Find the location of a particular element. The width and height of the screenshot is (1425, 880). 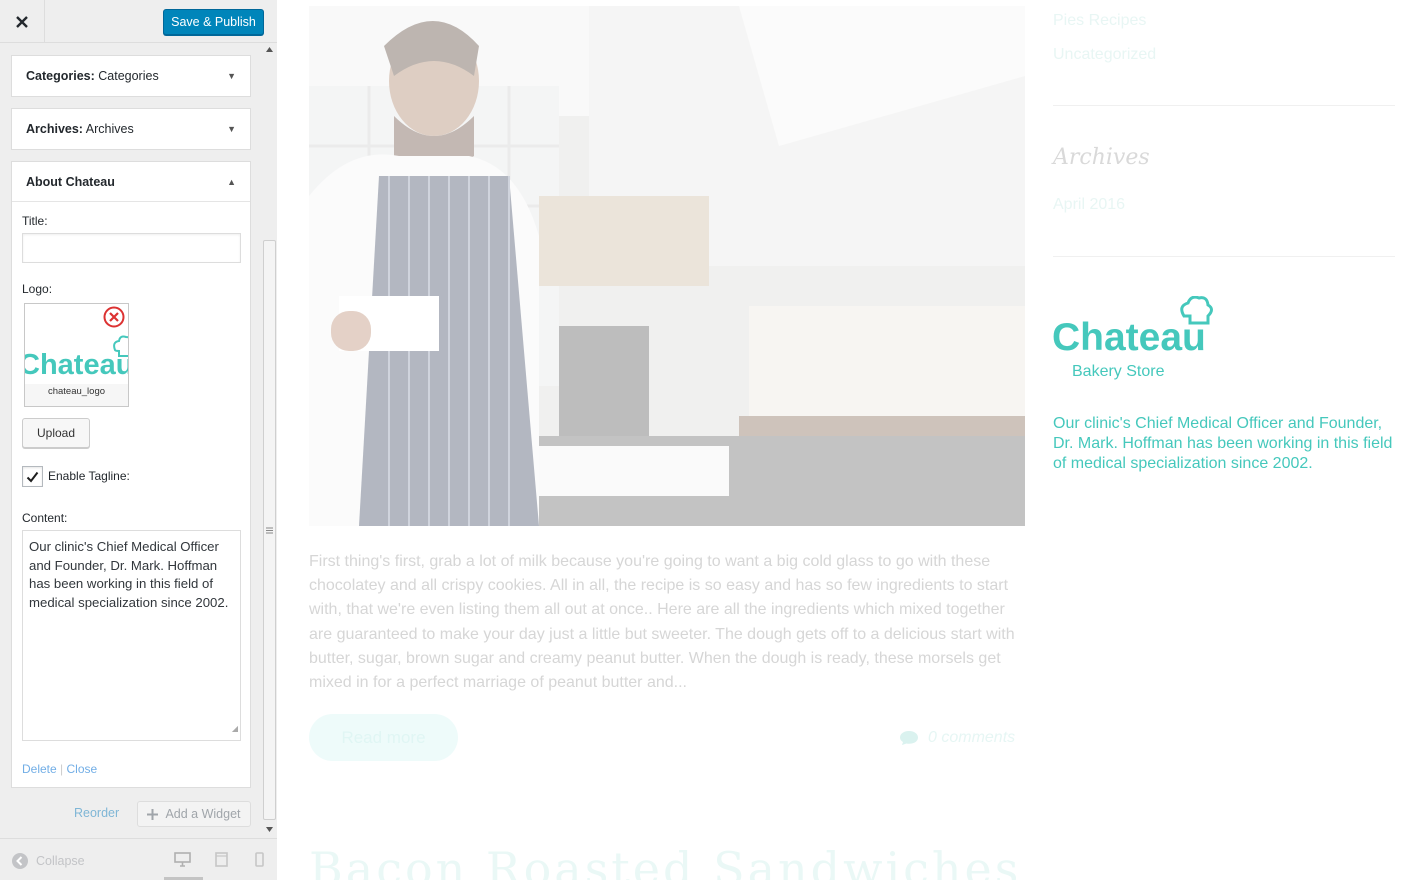

desktop-icon is located at coordinates (182, 859).